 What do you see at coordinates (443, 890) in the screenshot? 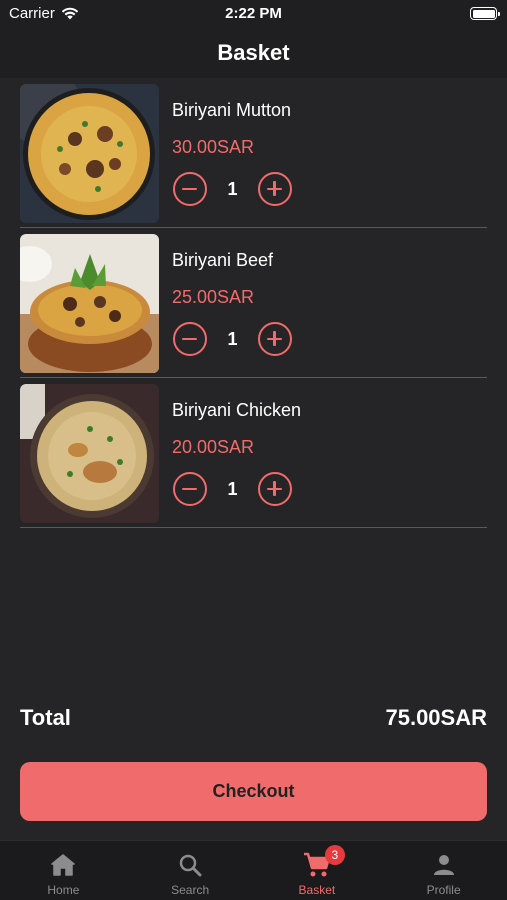
I see `tab-label: Profile` at bounding box center [443, 890].